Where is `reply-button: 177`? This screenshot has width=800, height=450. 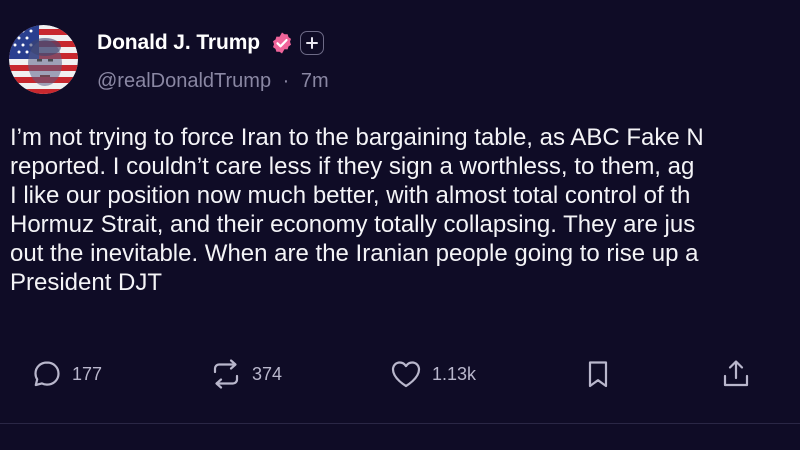
reply-button: 177 is located at coordinates (66, 374).